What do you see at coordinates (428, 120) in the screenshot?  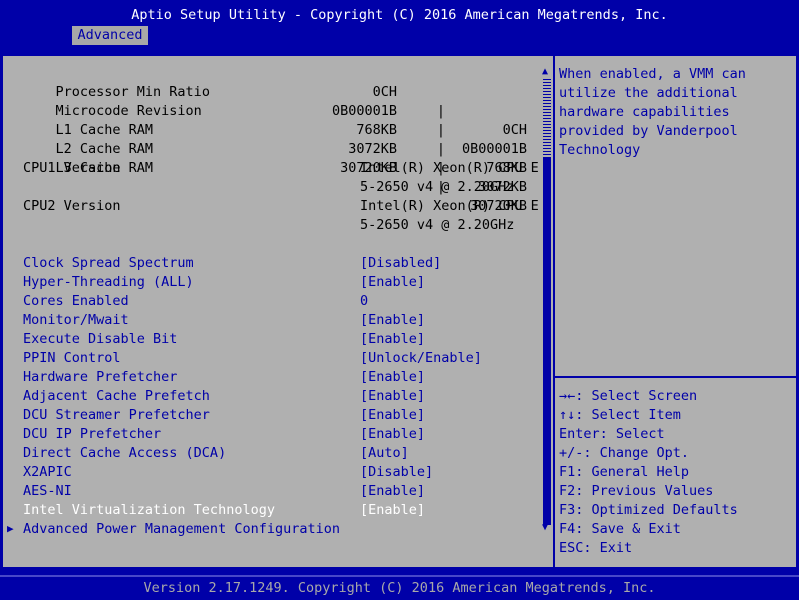 I see `info-values: 0B00001B | 0B00001B` at bounding box center [428, 120].